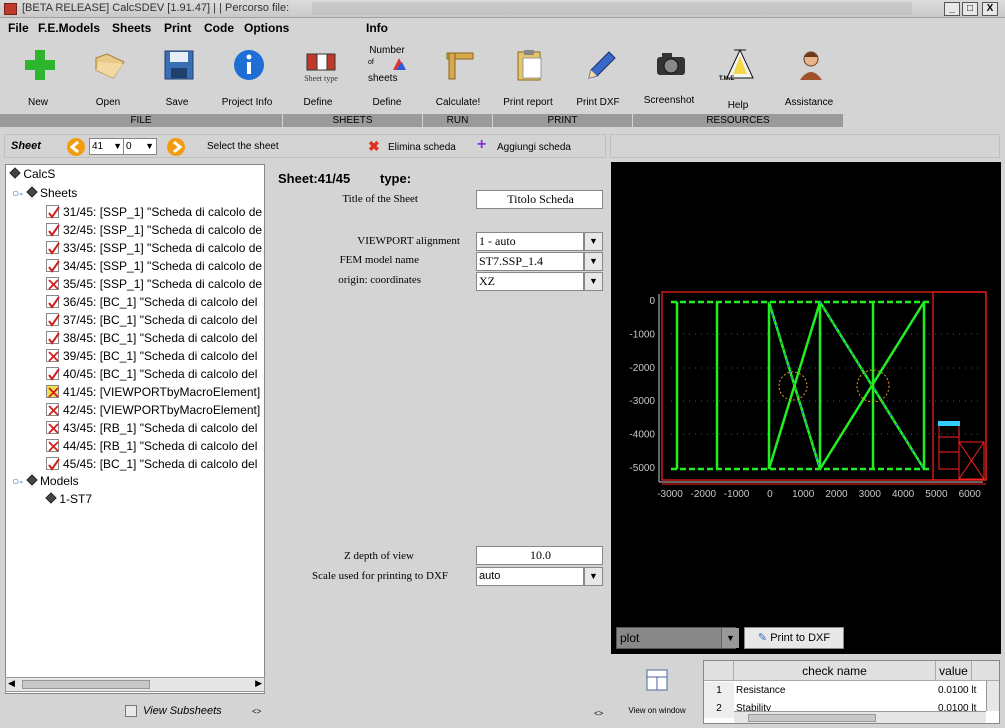  I want to click on print-to-dxf-button: ✎ Print to DXF, so click(794, 638).